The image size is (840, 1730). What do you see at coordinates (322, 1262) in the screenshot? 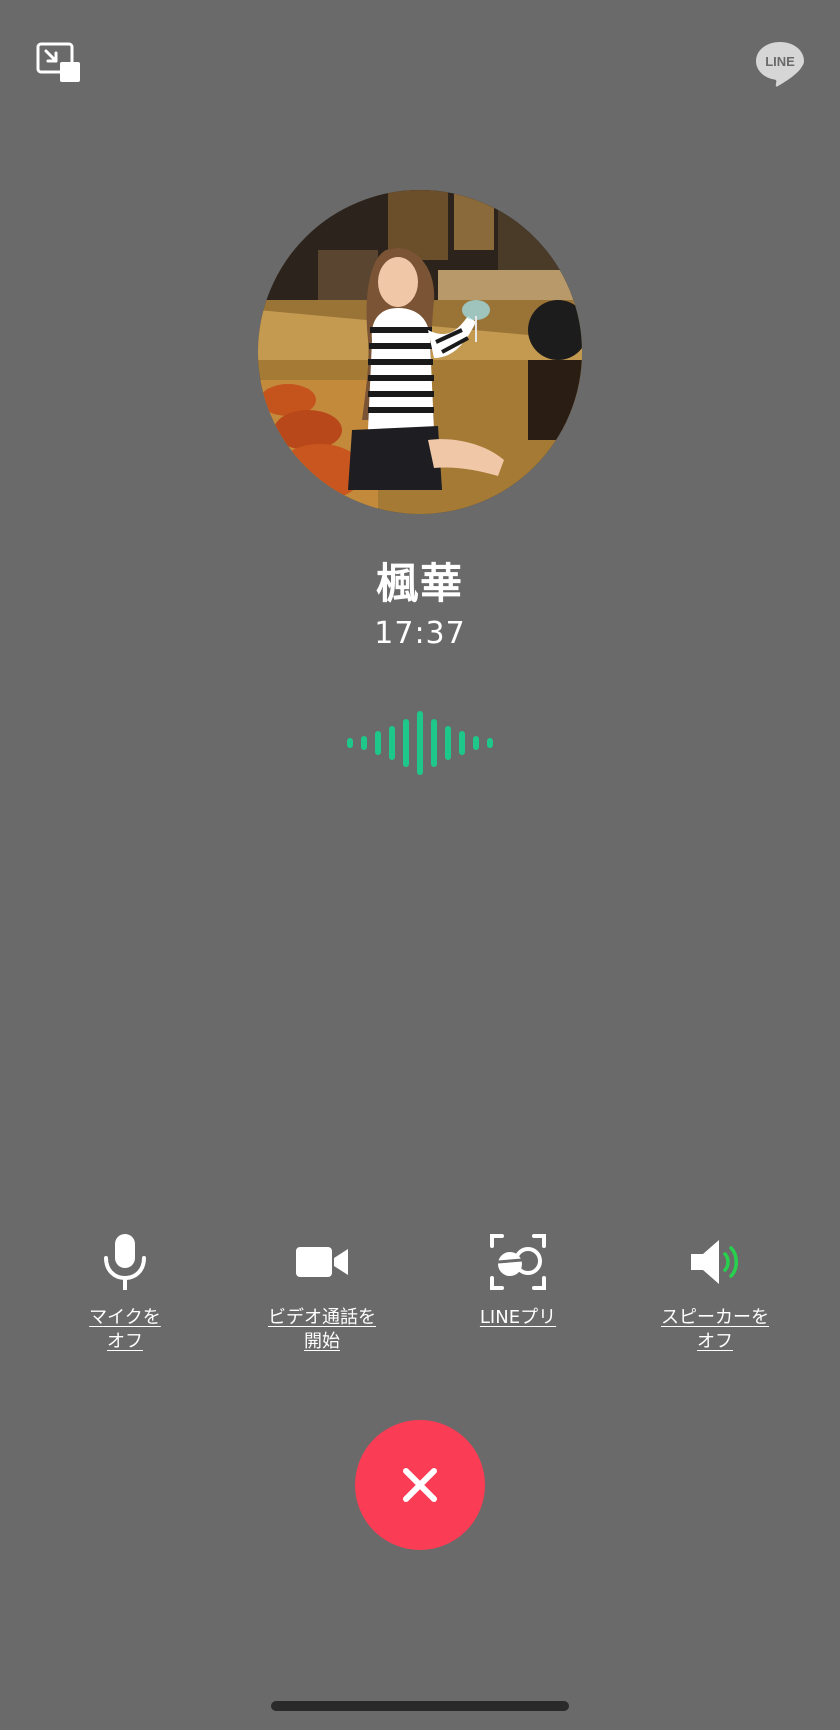
I see `video-camera-icon` at bounding box center [322, 1262].